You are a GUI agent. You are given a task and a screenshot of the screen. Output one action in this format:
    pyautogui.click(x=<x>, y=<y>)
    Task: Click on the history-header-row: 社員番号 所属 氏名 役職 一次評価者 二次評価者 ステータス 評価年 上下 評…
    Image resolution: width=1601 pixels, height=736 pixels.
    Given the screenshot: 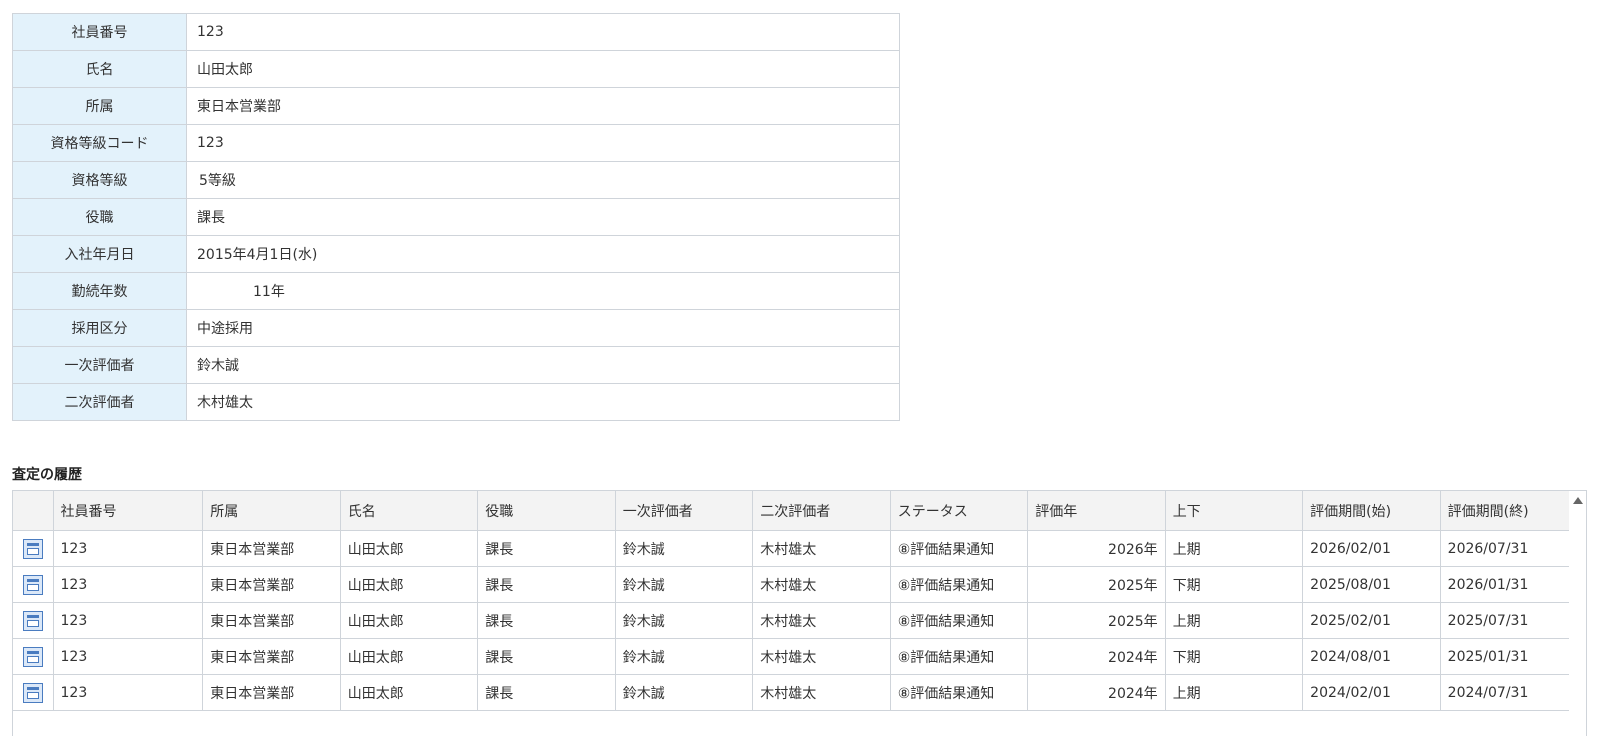 What is the action you would take?
    pyautogui.click(x=792, y=511)
    